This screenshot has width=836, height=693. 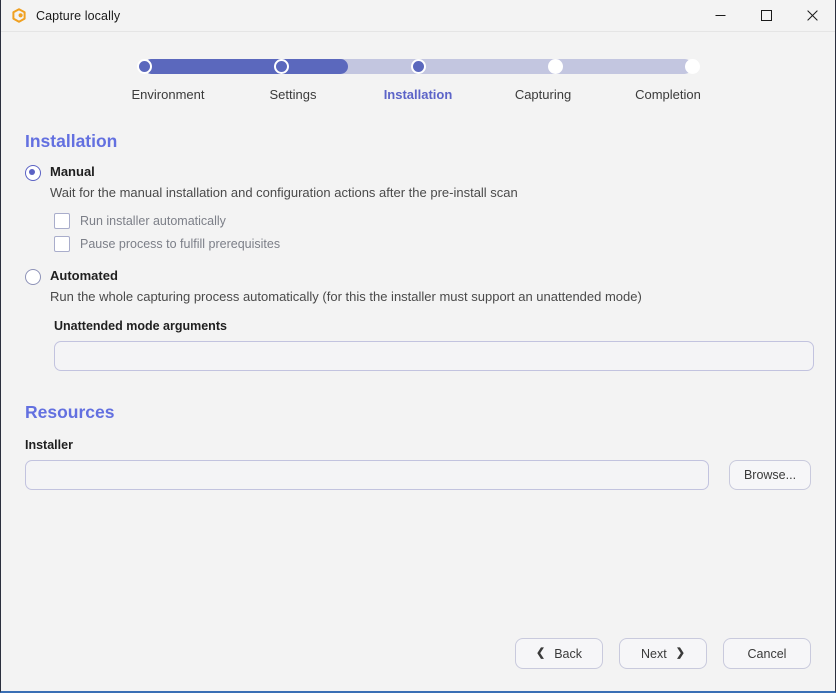 I want to click on cancel-button-label: Cancel, so click(x=767, y=653).